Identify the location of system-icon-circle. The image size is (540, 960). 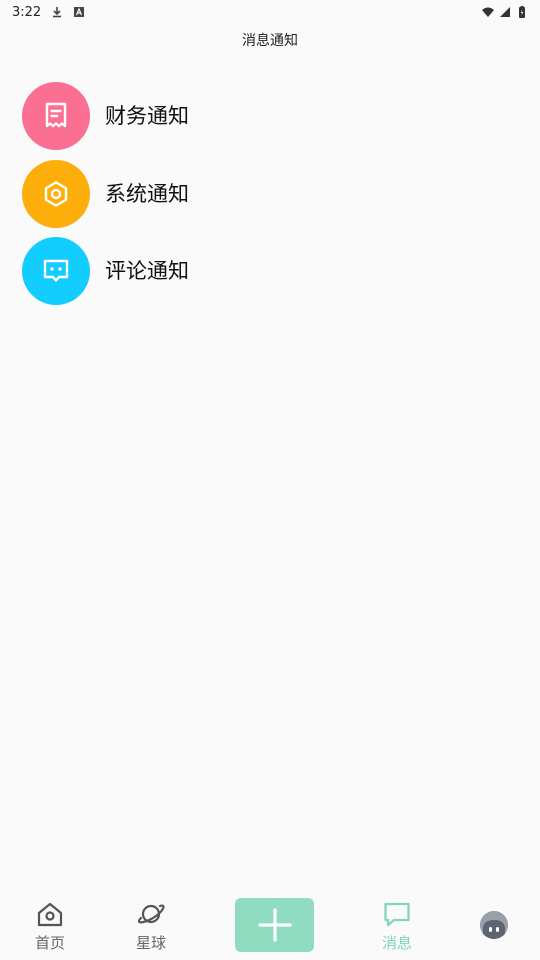
(56, 193).